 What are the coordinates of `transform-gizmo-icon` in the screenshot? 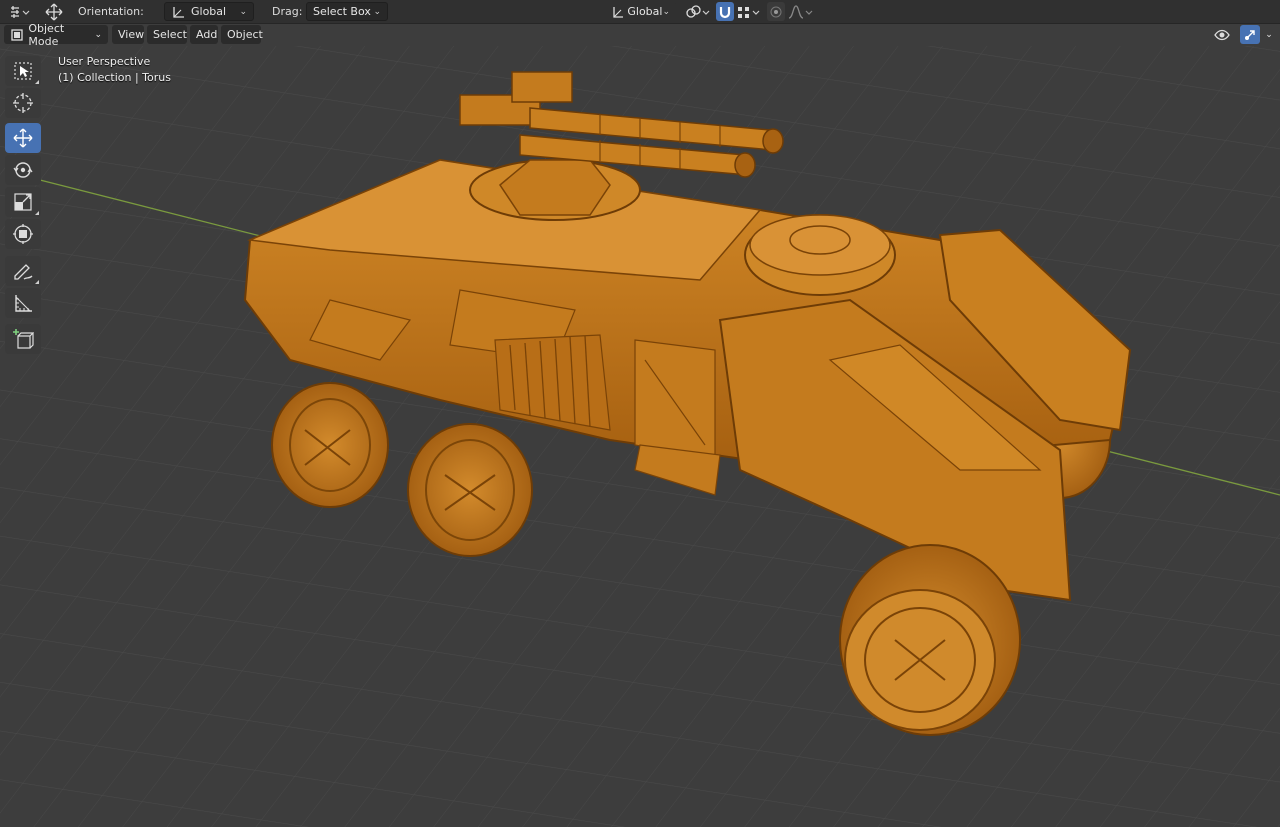 It's located at (20, 11).